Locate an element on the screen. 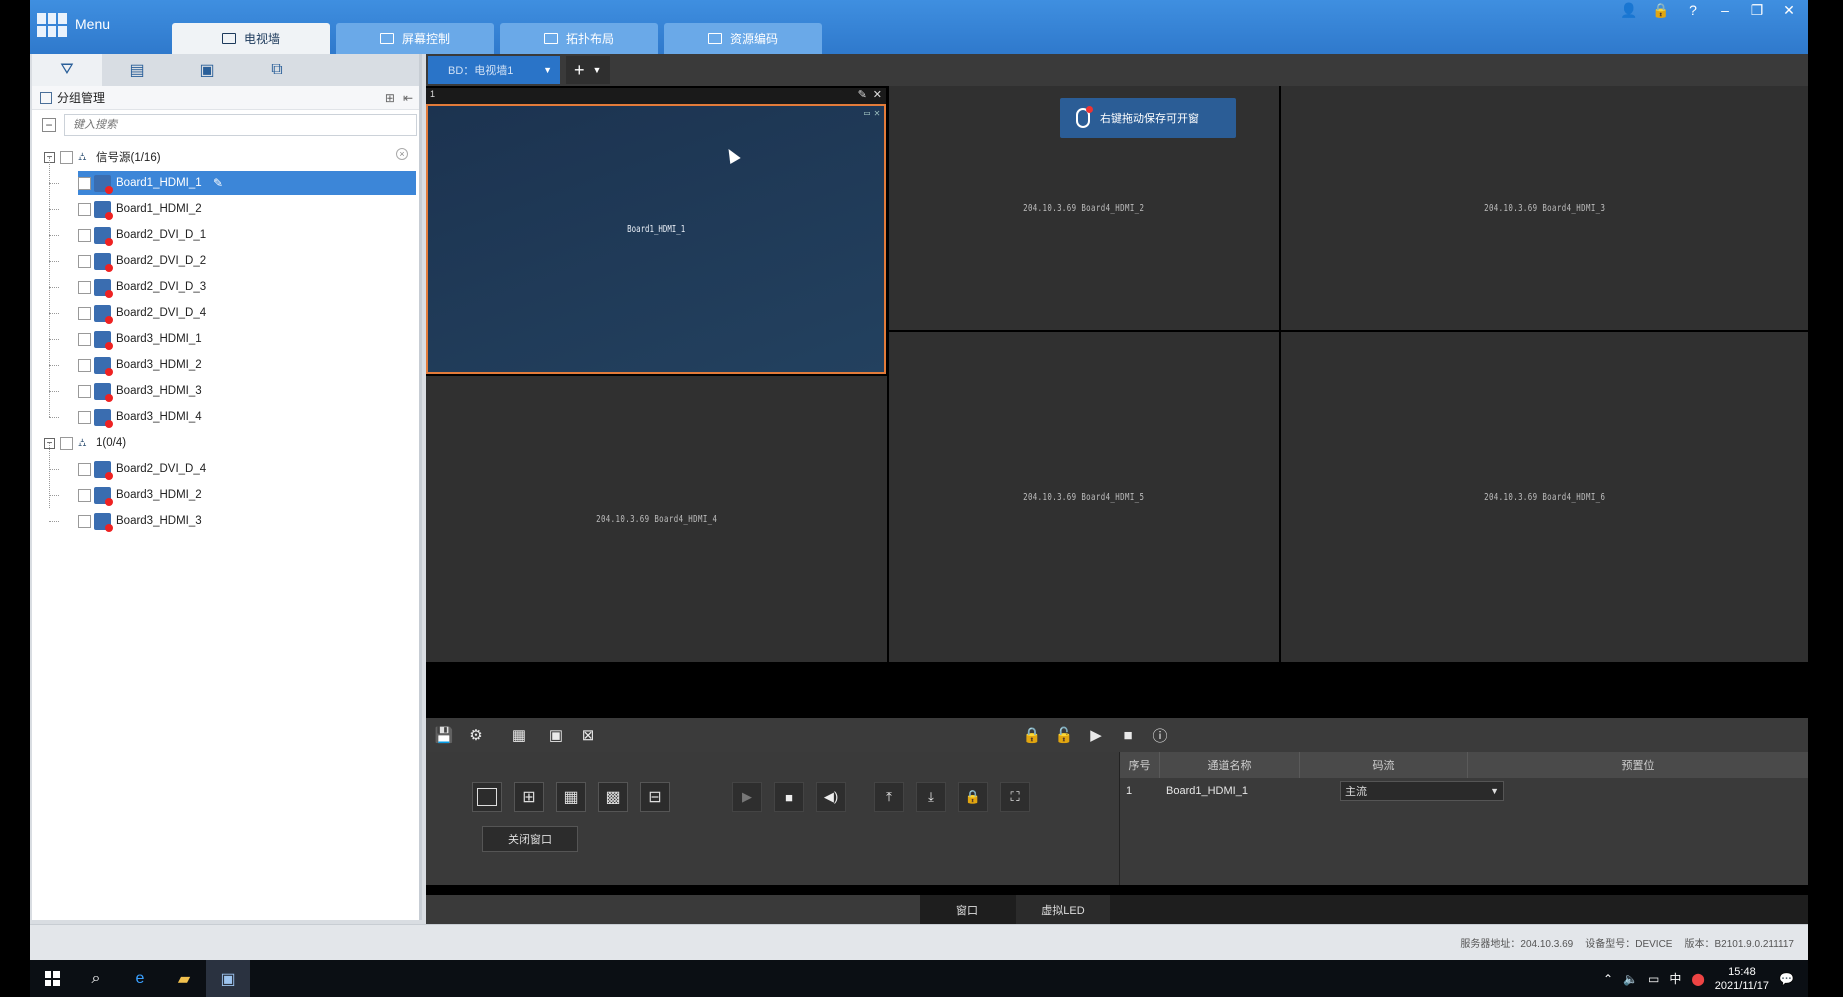 The width and height of the screenshot is (1843, 997). device-search-icon: ⧉ is located at coordinates (277, 70).